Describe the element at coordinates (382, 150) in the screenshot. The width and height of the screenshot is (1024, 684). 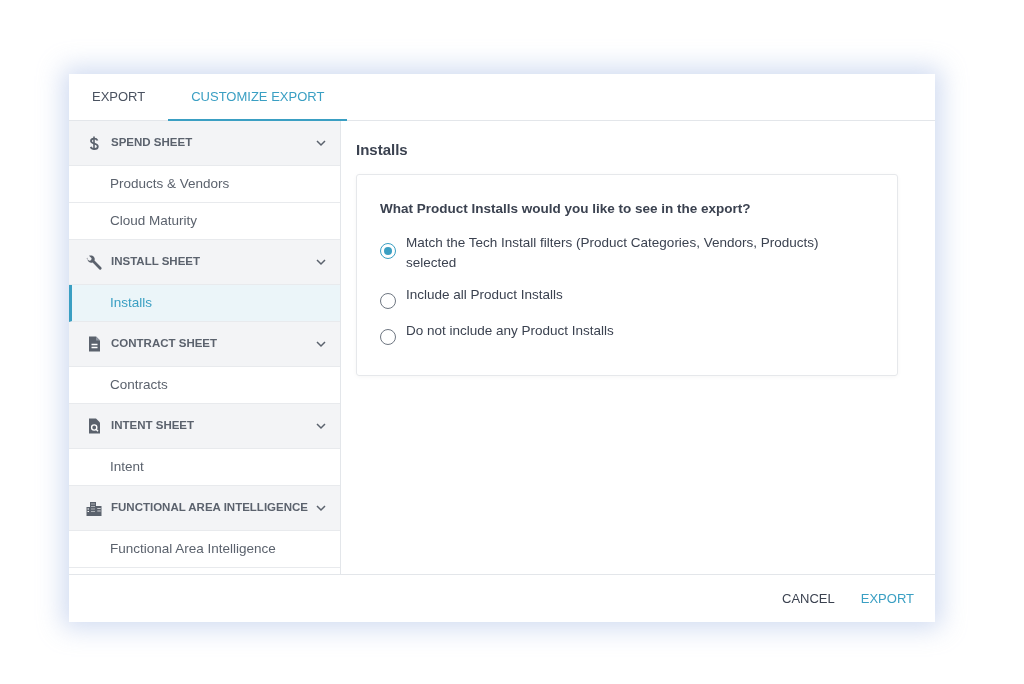
I see `panel-title: Installs` at that location.